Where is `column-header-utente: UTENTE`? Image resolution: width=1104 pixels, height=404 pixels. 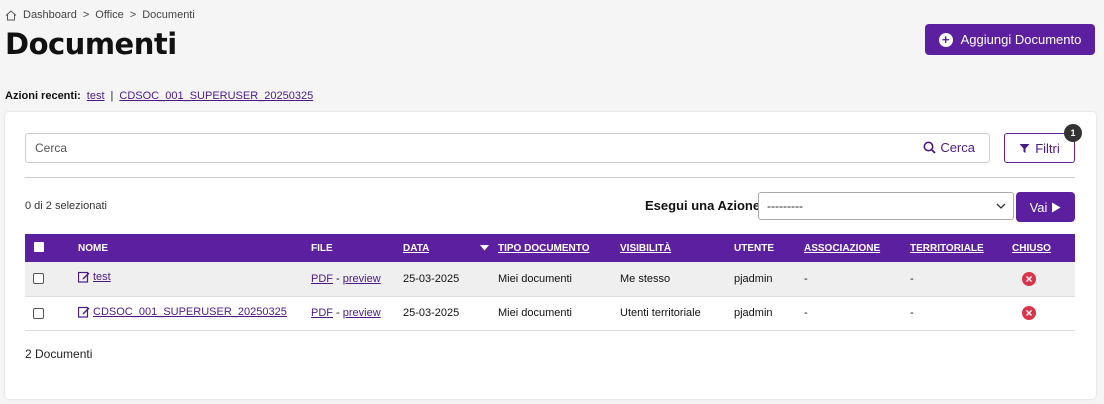 column-header-utente: UTENTE is located at coordinates (754, 248).